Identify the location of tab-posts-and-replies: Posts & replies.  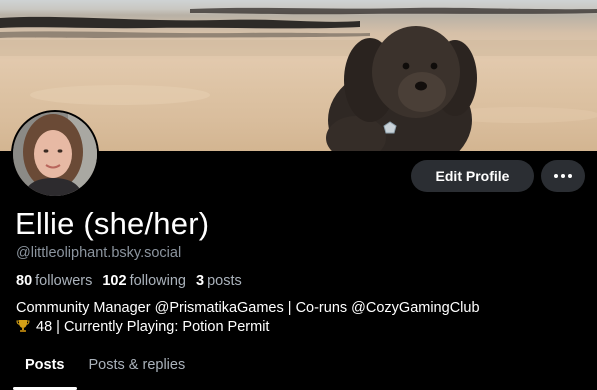
(137, 365).